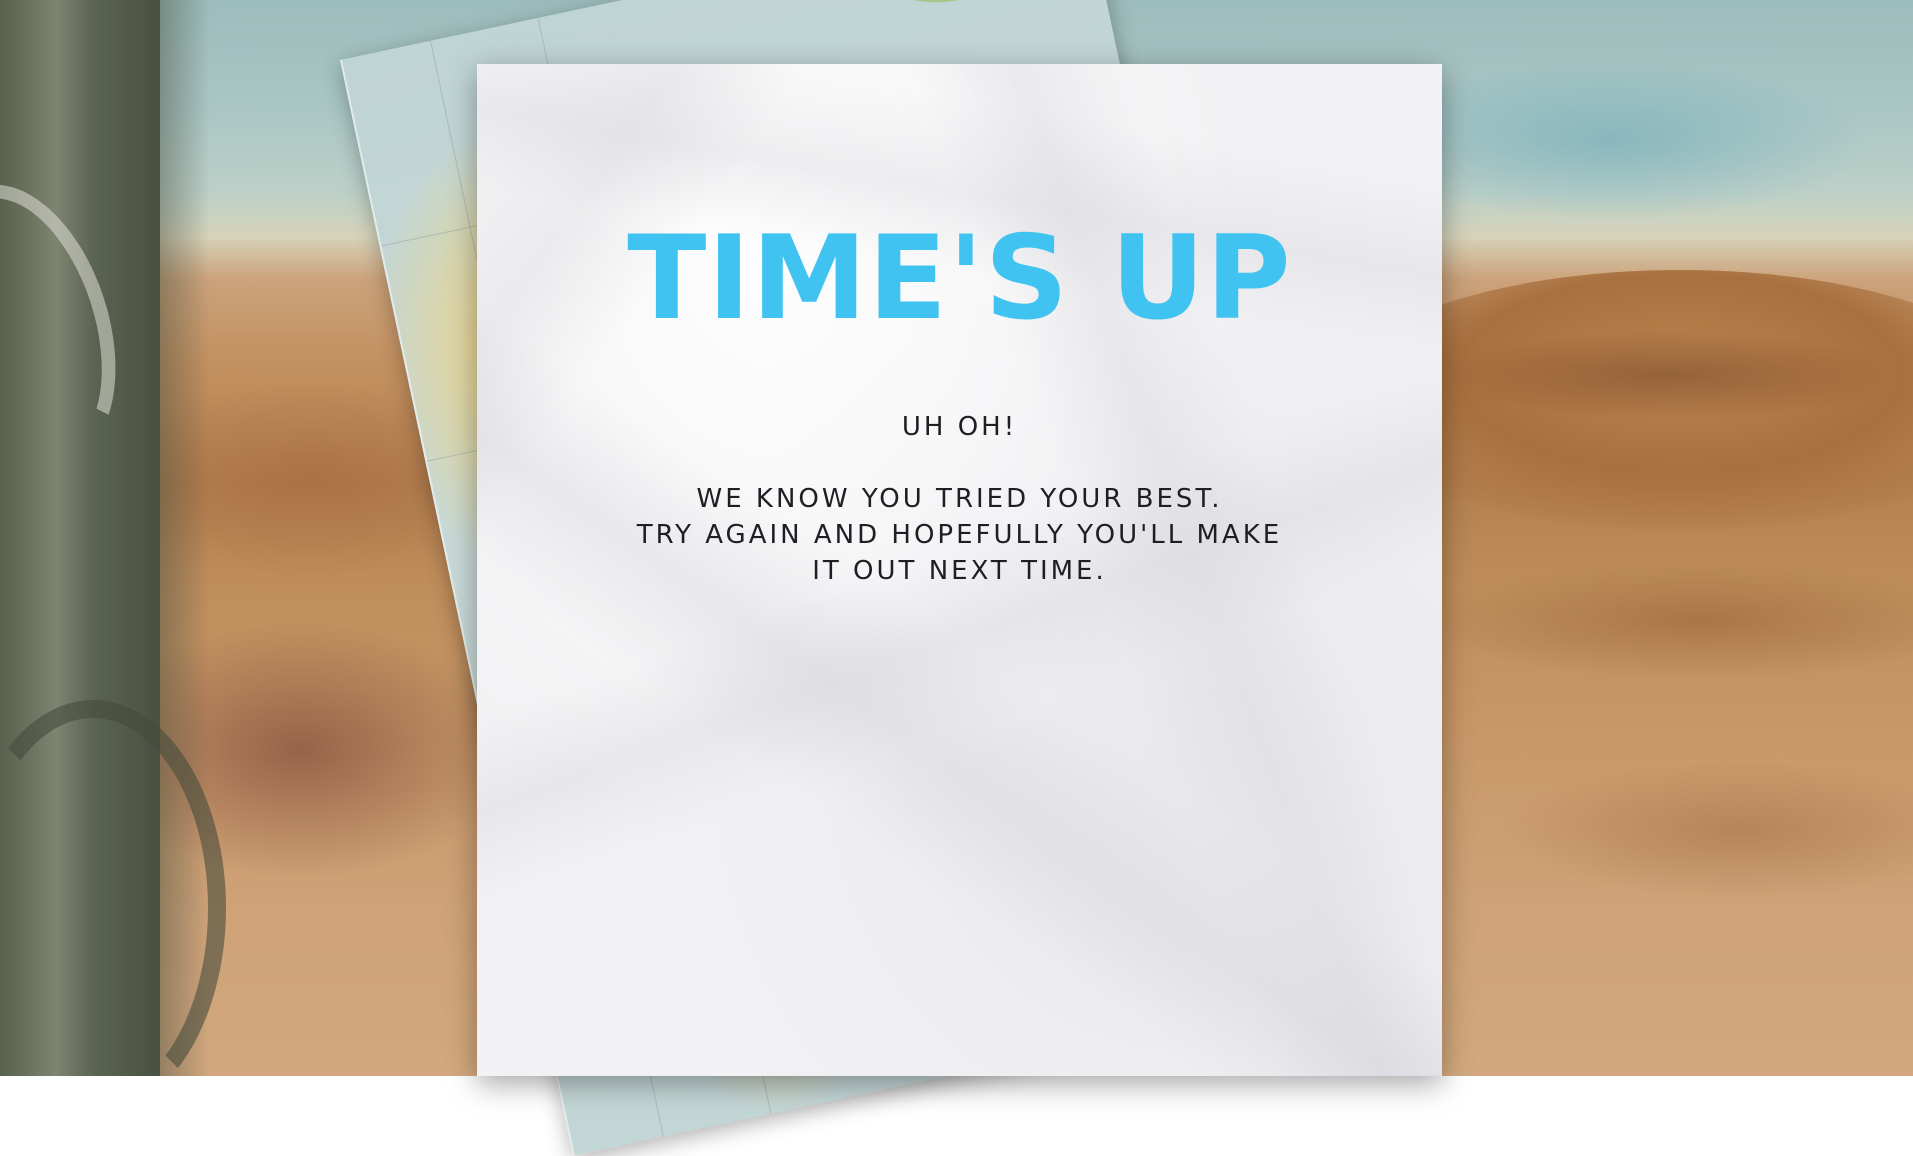 This screenshot has height=1156, width=1913. What do you see at coordinates (959, 427) in the screenshot?
I see `subtitle-text: UH OH!` at bounding box center [959, 427].